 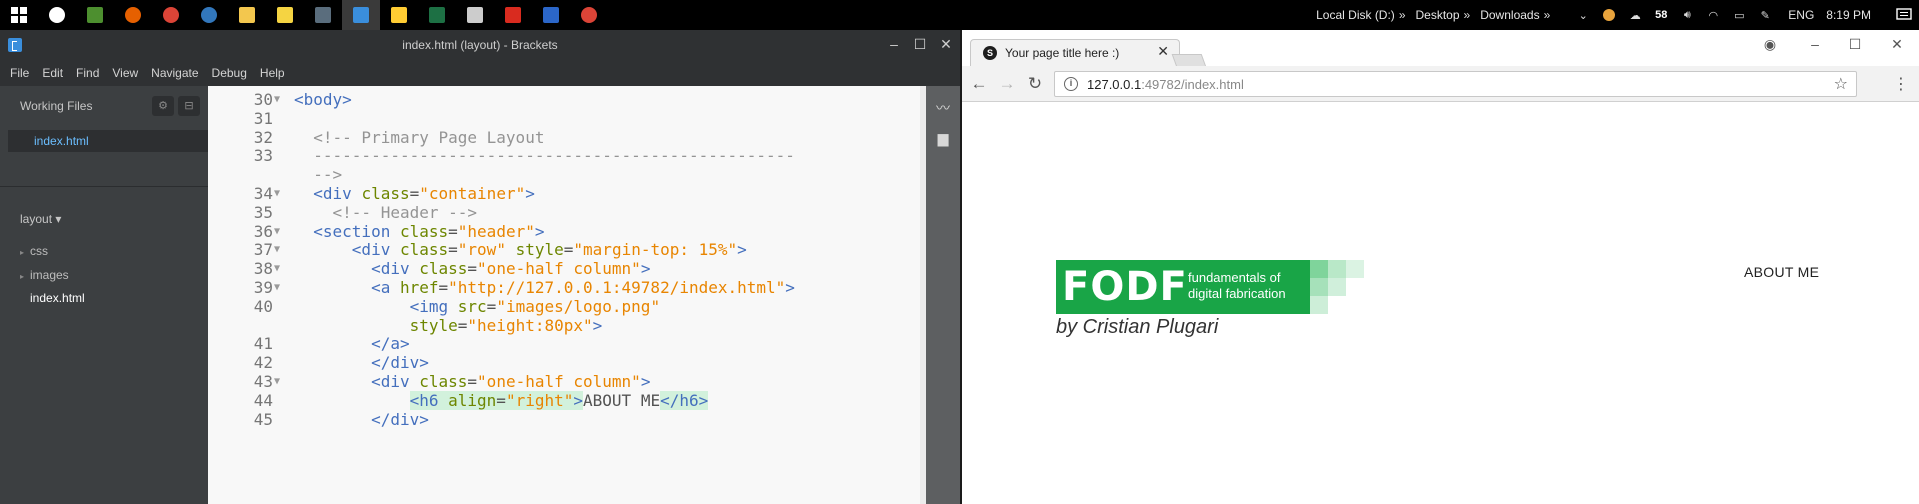 What do you see at coordinates (133, 15) in the screenshot?
I see `firefox-icon` at bounding box center [133, 15].